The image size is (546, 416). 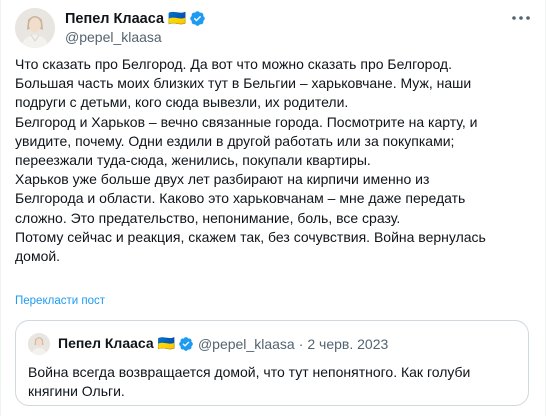 What do you see at coordinates (76, 391) in the screenshot?
I see `quoted-text-line: княгини Ольги.` at bounding box center [76, 391].